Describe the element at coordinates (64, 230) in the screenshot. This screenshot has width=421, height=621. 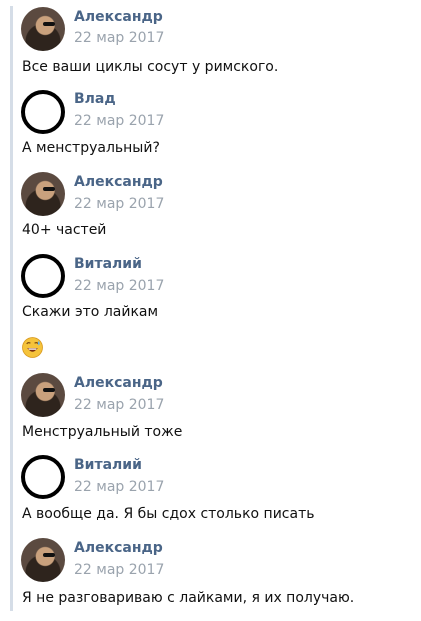
I see `message-text: 40+ частей` at that location.